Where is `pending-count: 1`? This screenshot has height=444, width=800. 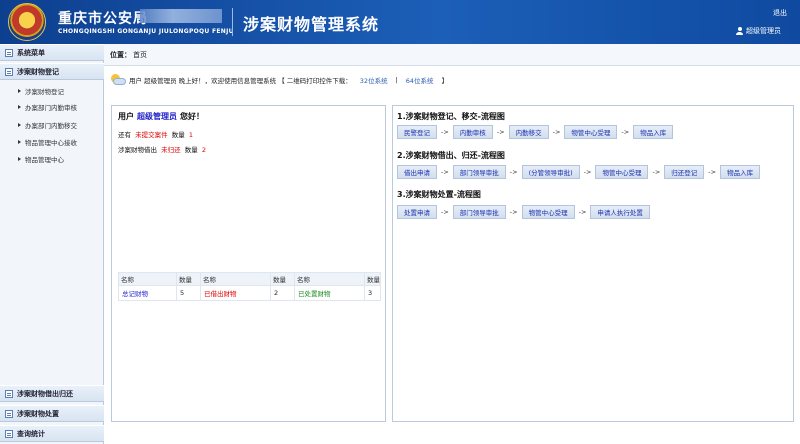
pending-count: 1 is located at coordinates (191, 135).